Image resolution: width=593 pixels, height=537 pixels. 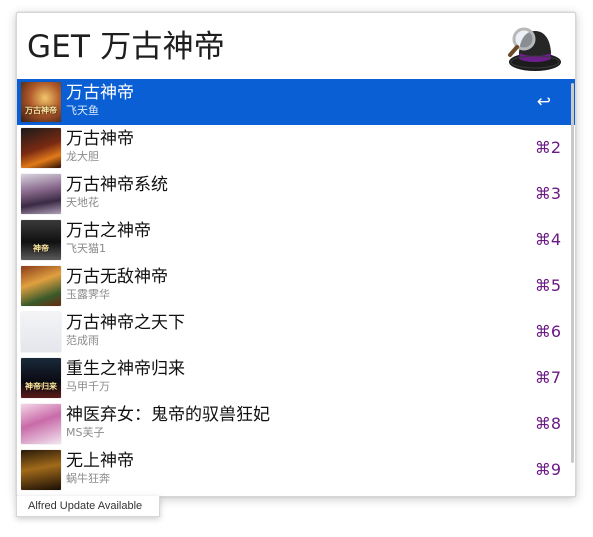 What do you see at coordinates (296, 102) in the screenshot?
I see `result-row-1: 万古神帝 万古神帝 飞天鱼 ↩` at bounding box center [296, 102].